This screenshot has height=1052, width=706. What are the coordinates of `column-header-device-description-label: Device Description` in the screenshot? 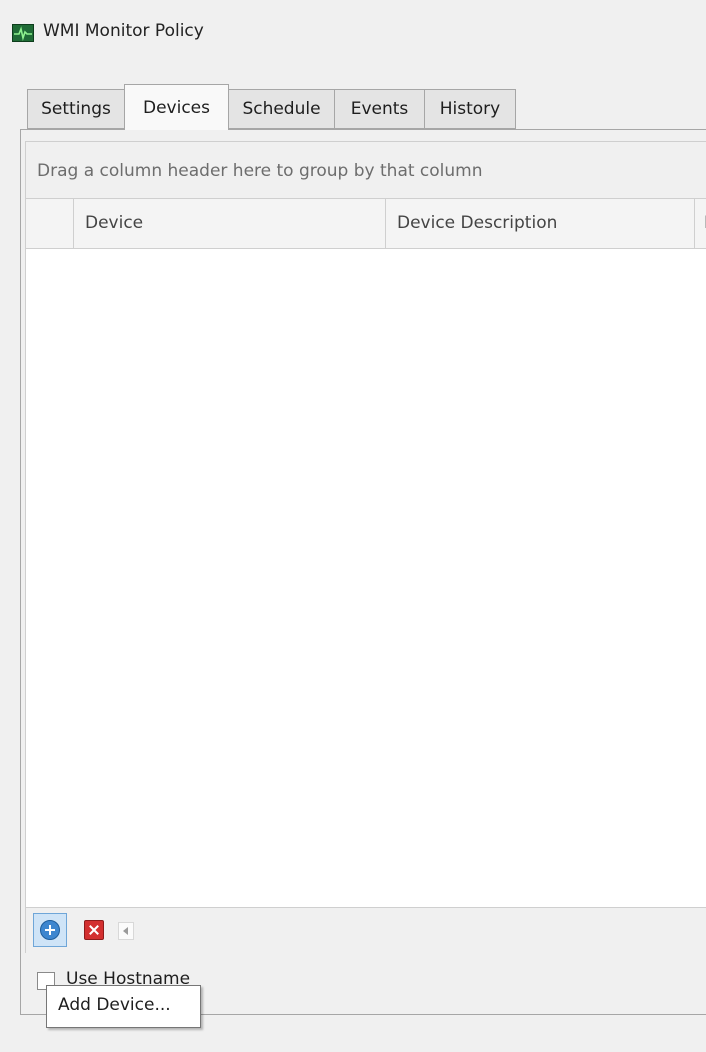 It's located at (477, 223).